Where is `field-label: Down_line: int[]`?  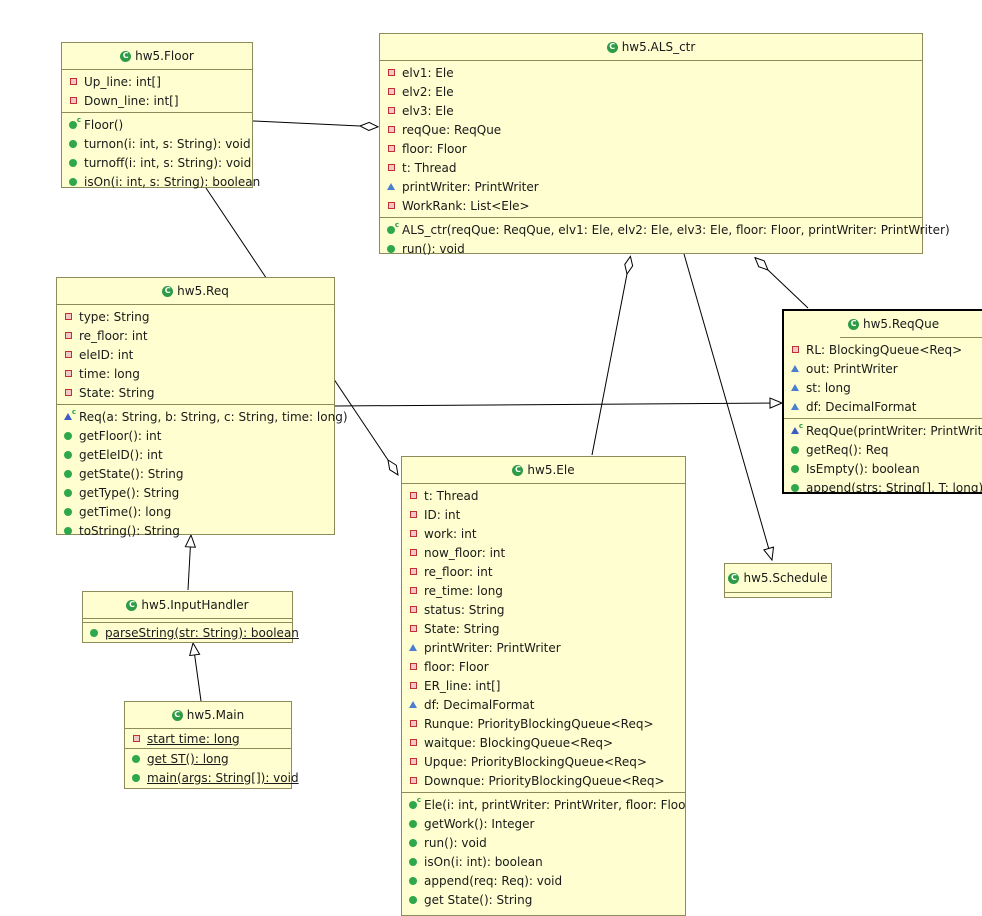
field-label: Down_line: int[] is located at coordinates (131, 100).